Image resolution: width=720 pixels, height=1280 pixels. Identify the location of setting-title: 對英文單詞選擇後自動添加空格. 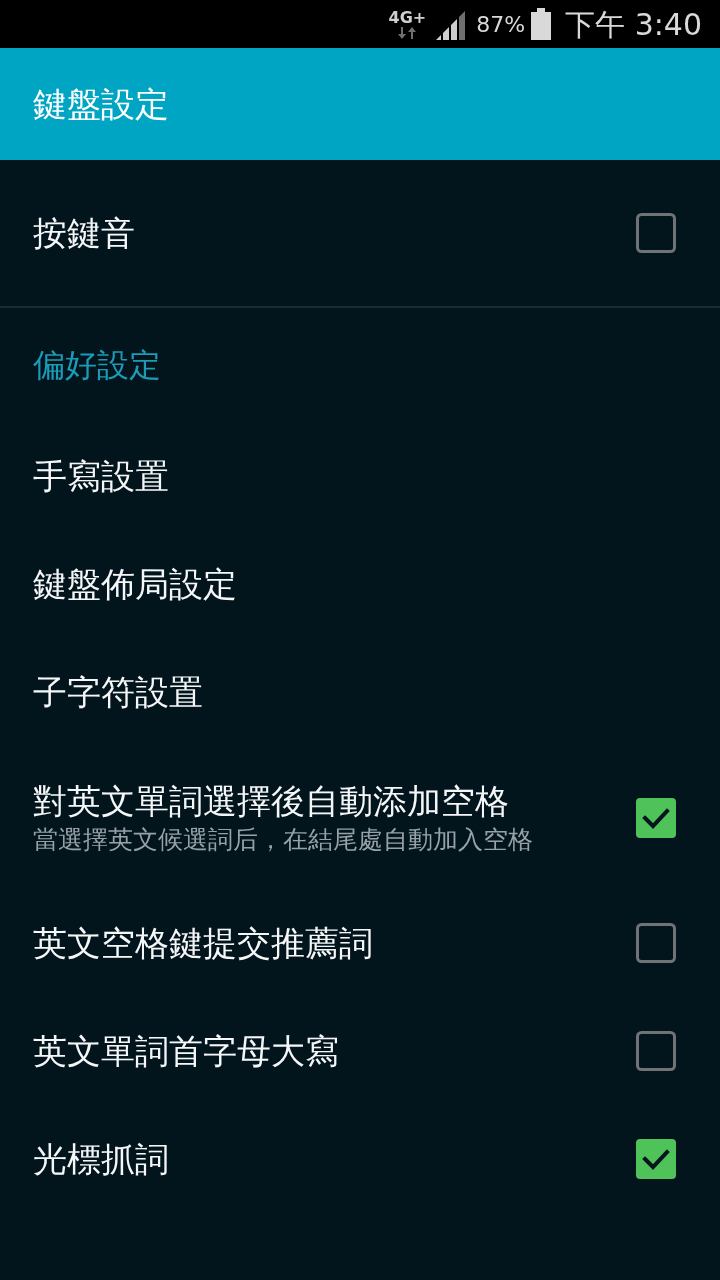
(271, 801).